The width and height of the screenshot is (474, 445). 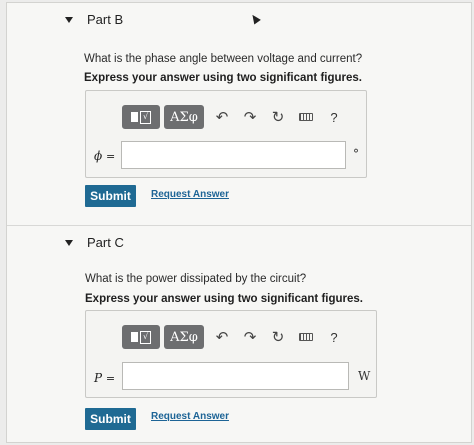 I want to click on part-b-submit-button: Submit, so click(x=110, y=196).